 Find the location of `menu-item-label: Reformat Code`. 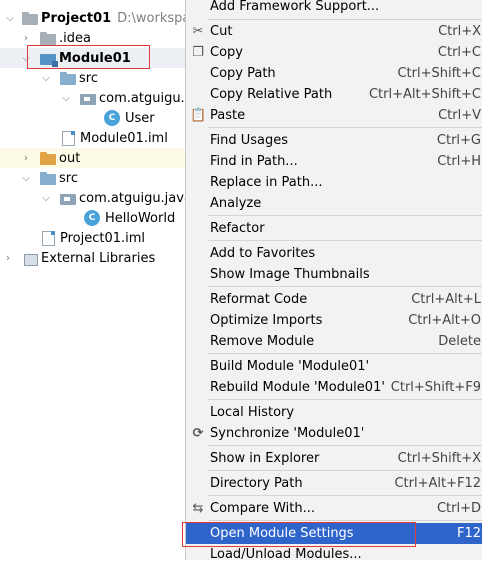

menu-item-label: Reformat Code is located at coordinates (259, 299).